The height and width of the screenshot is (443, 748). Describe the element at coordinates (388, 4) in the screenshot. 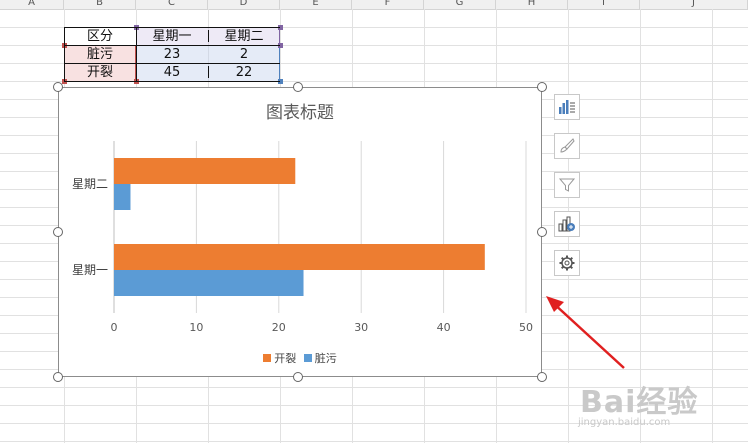

I see `column-header-f: F` at that location.